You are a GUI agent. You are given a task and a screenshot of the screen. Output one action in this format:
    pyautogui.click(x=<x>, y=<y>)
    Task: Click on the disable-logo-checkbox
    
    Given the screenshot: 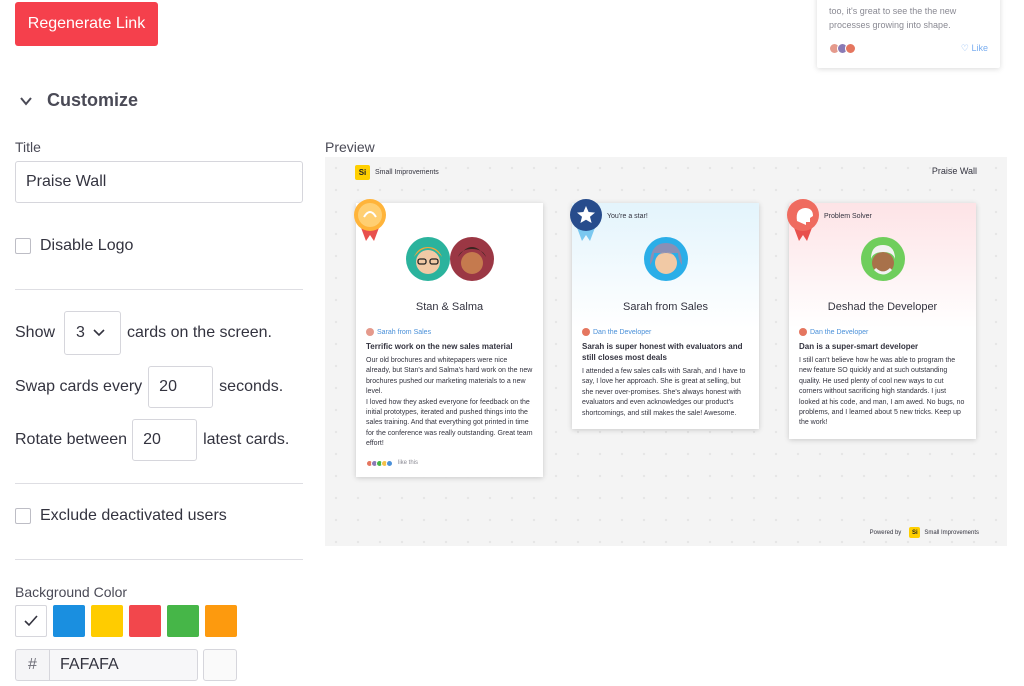 What is the action you would take?
    pyautogui.click(x=23, y=246)
    